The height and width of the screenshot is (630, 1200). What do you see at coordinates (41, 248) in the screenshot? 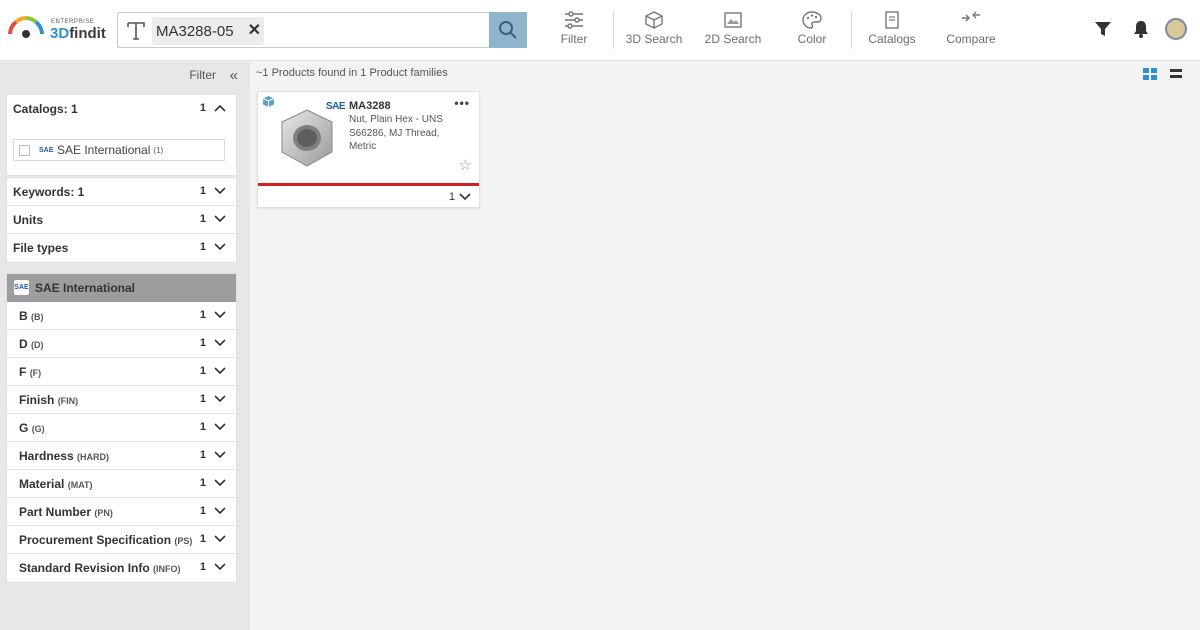
I see `filter-label: File types` at bounding box center [41, 248].